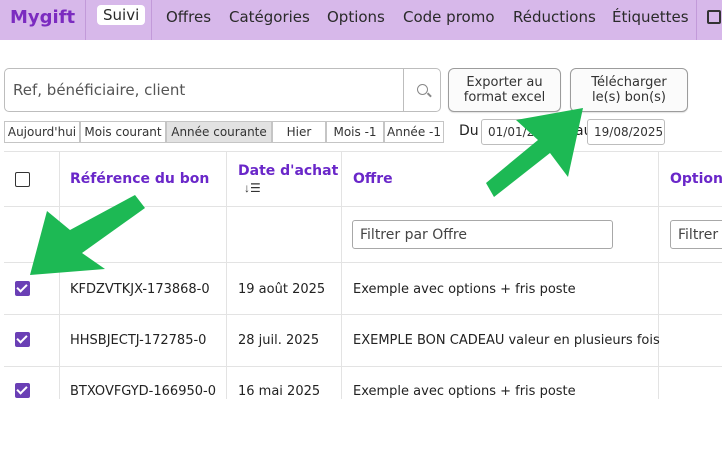 The image size is (722, 451). What do you see at coordinates (288, 171) in the screenshot?
I see `header-date: Date d'achat` at bounding box center [288, 171].